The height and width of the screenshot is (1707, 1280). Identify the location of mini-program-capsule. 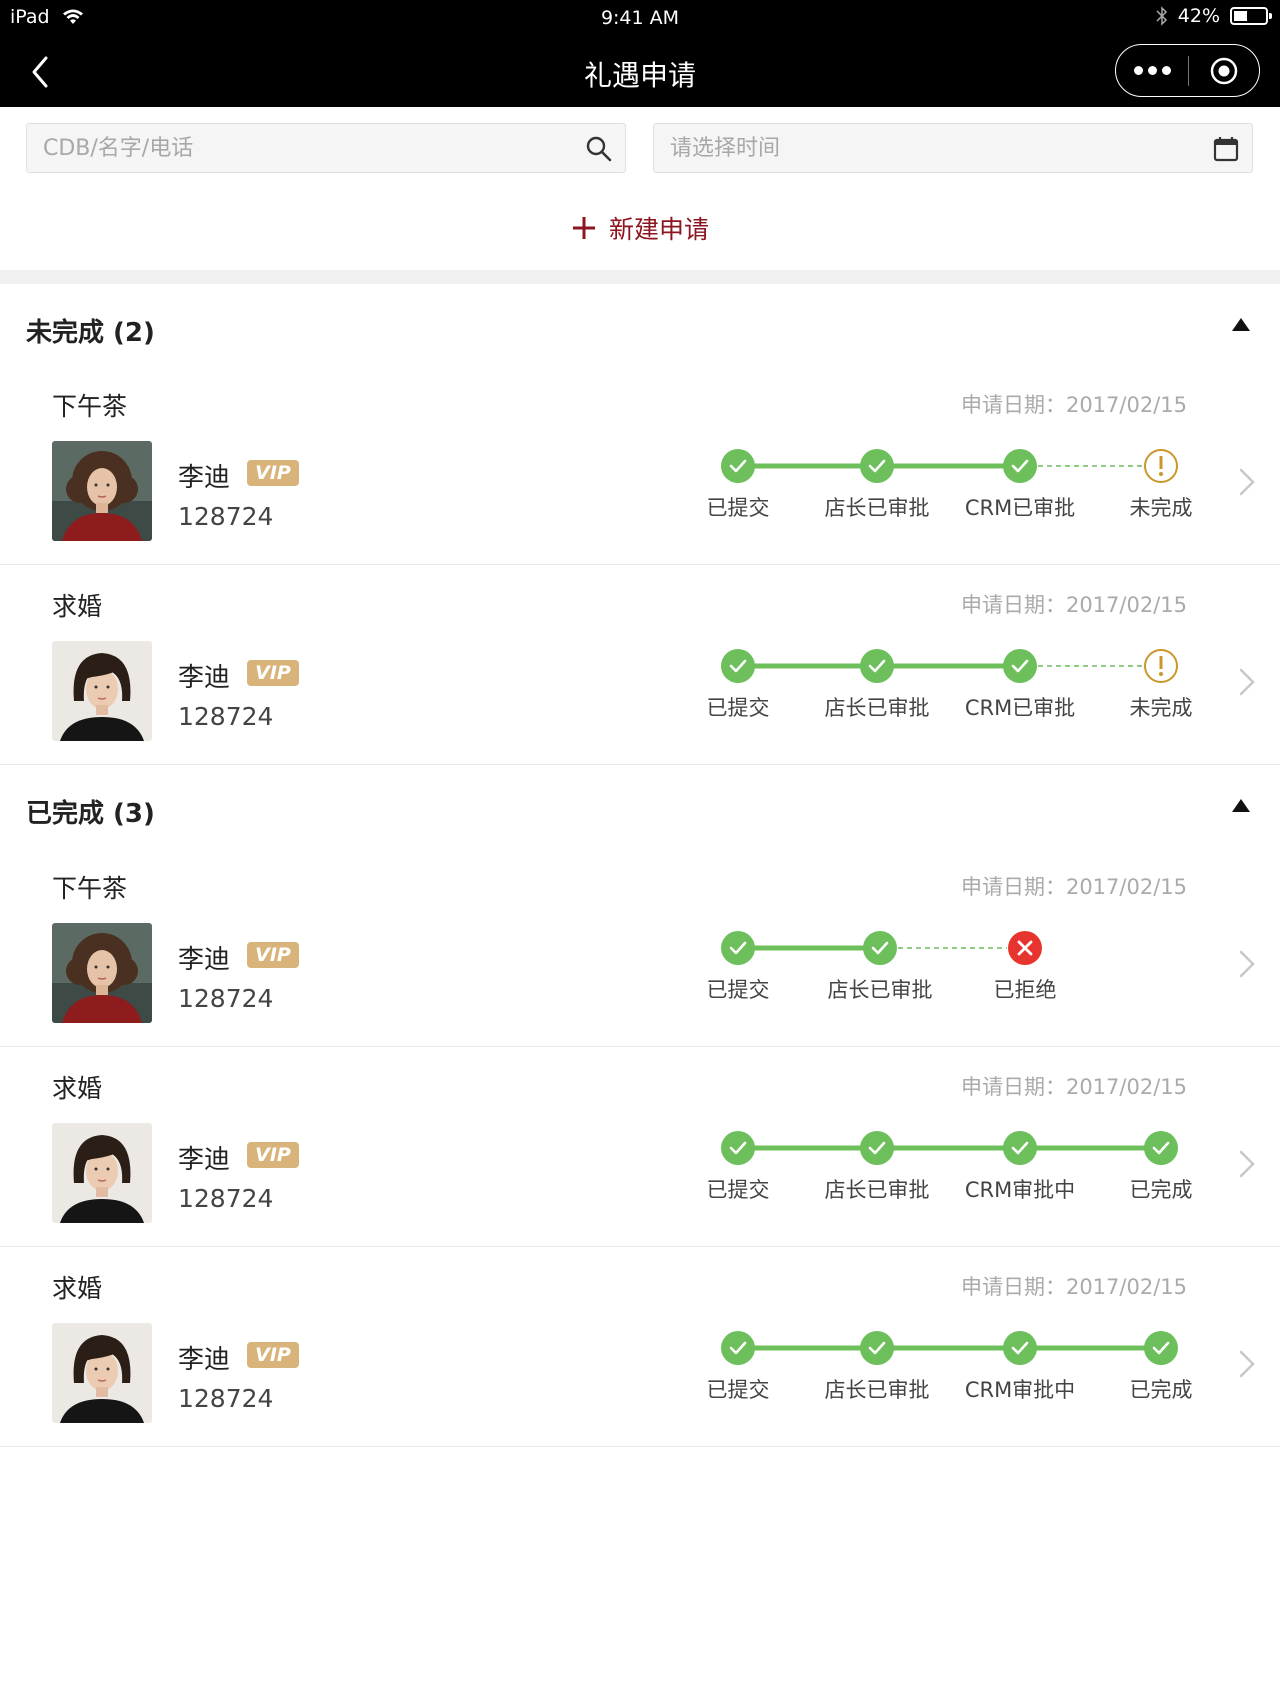
(1187, 70).